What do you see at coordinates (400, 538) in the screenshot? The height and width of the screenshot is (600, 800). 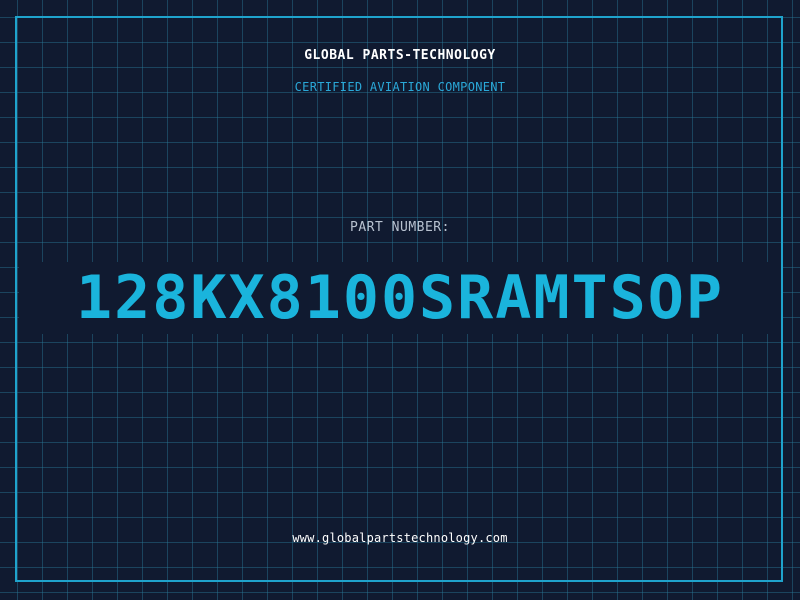 I see `website-url: www.globalpartstechnology.com` at bounding box center [400, 538].